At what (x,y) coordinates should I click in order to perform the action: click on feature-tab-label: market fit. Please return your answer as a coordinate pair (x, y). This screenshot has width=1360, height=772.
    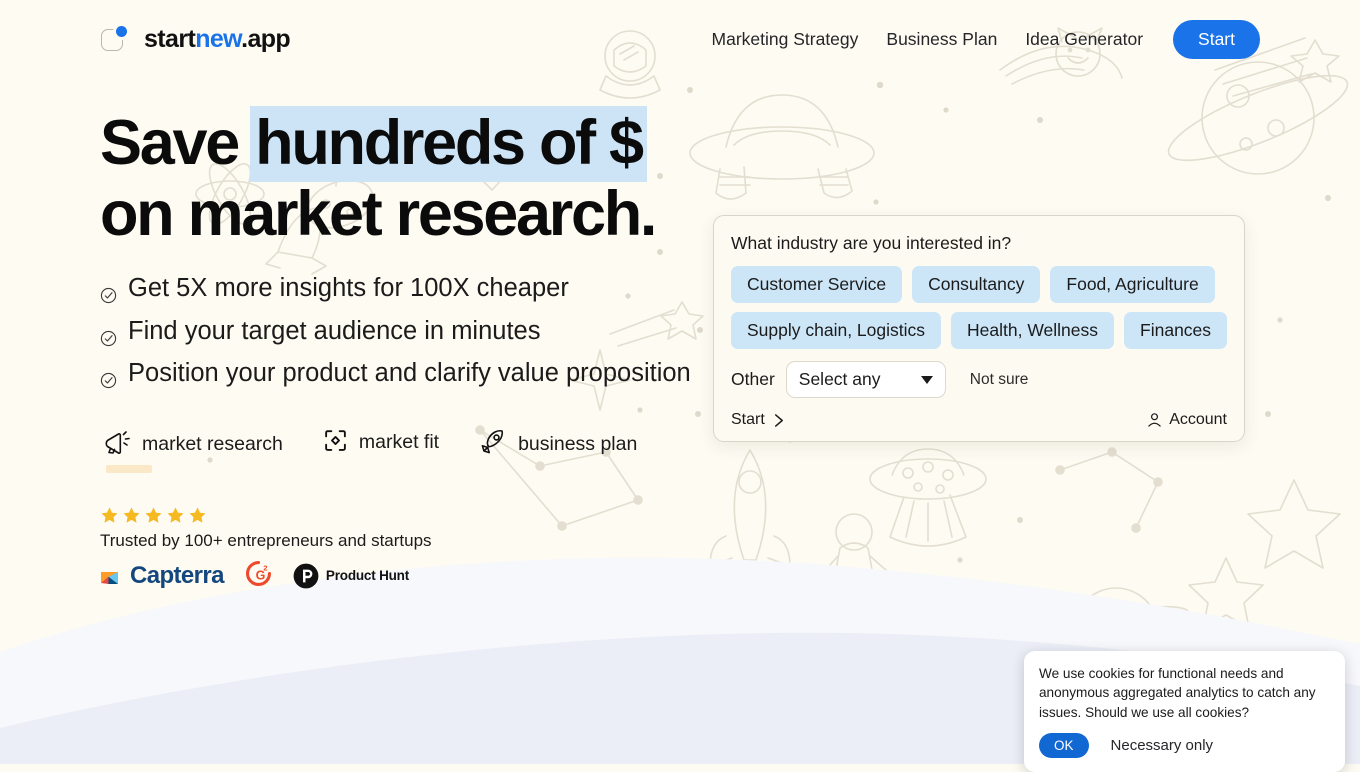
    Looking at the image, I should click on (399, 442).